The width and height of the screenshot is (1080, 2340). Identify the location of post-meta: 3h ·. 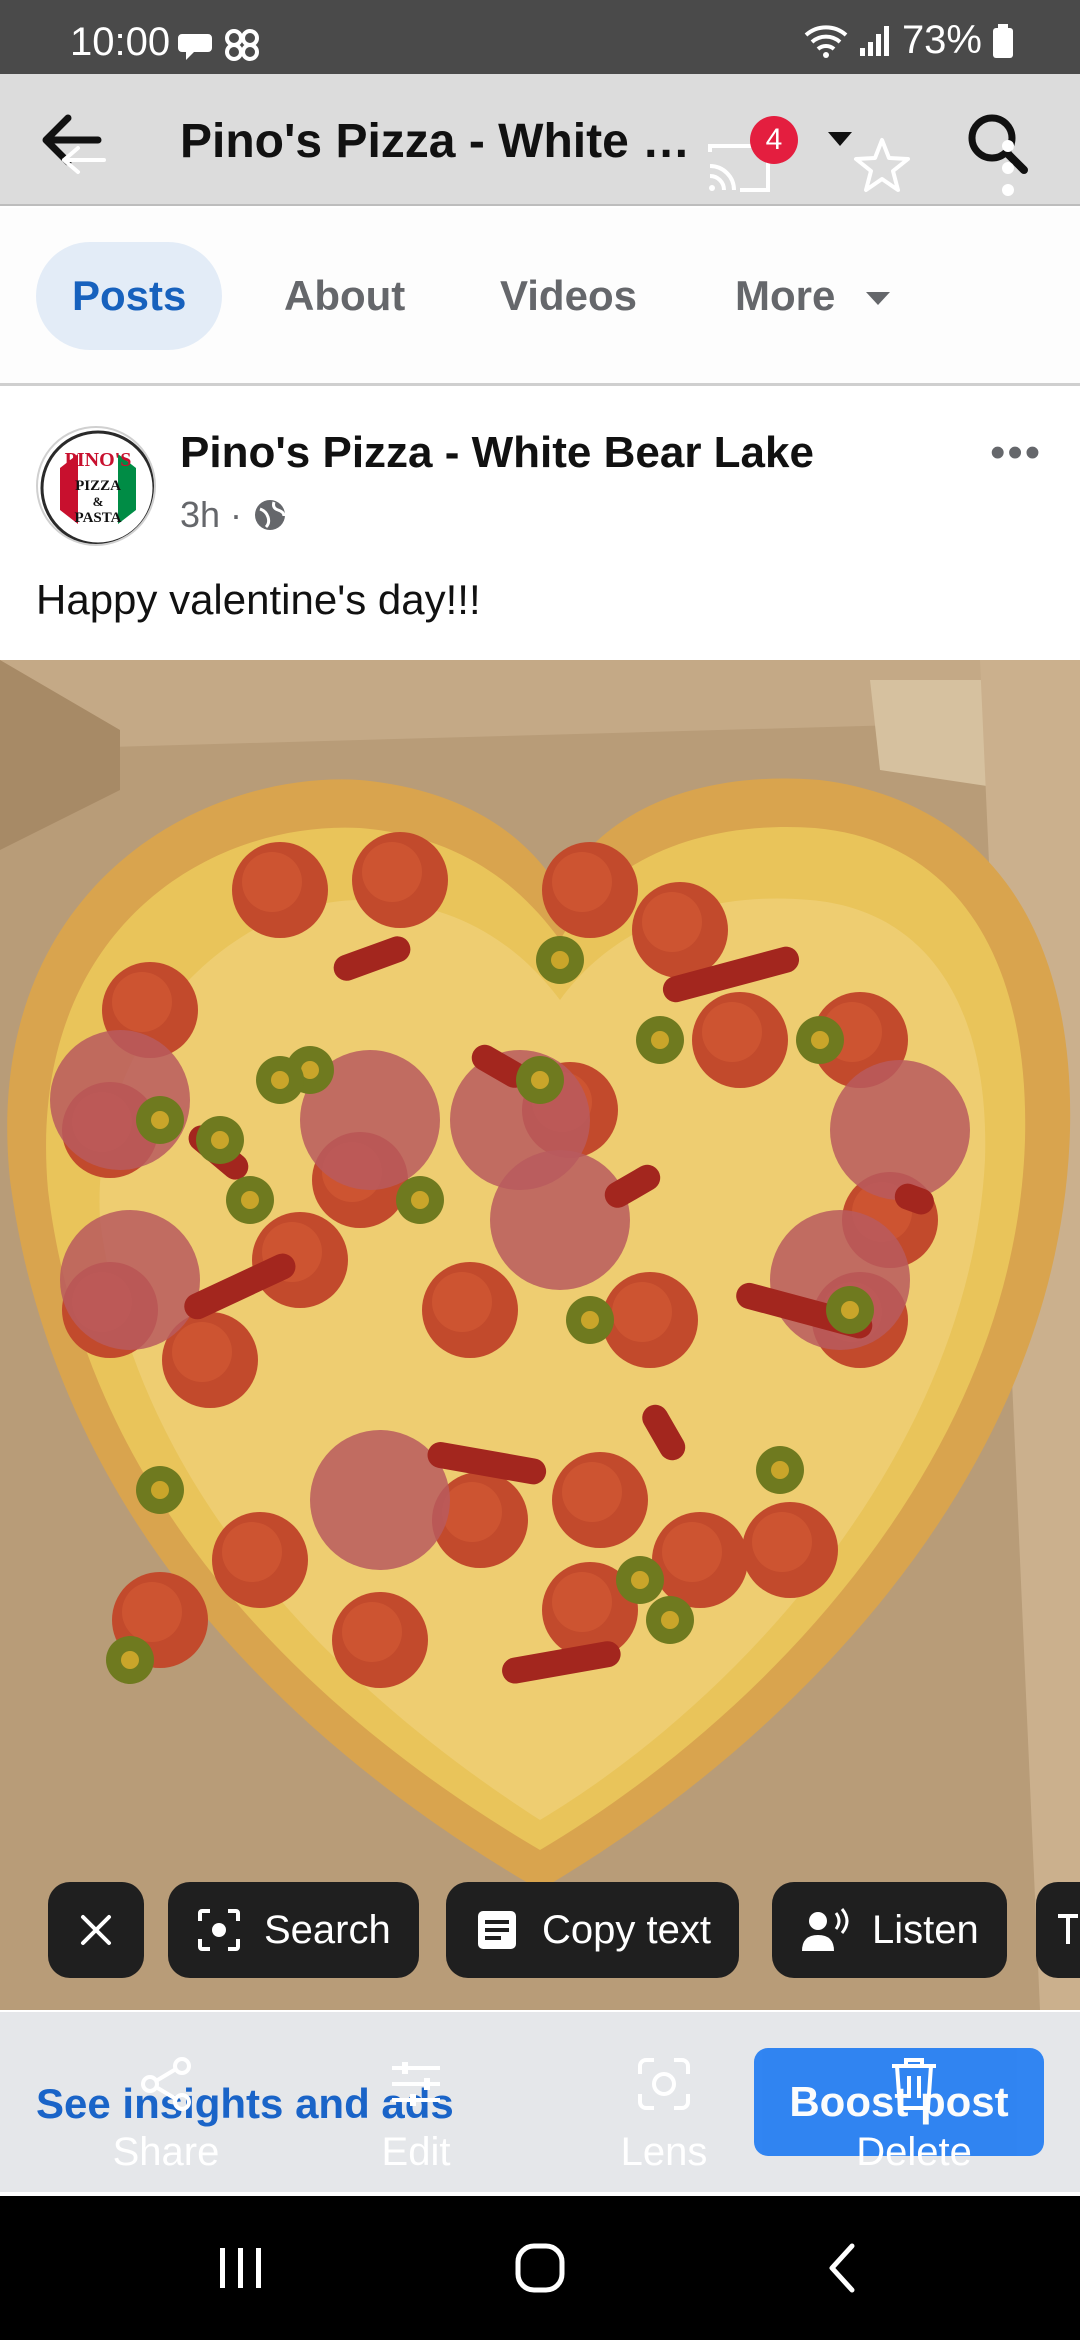
(234, 515).